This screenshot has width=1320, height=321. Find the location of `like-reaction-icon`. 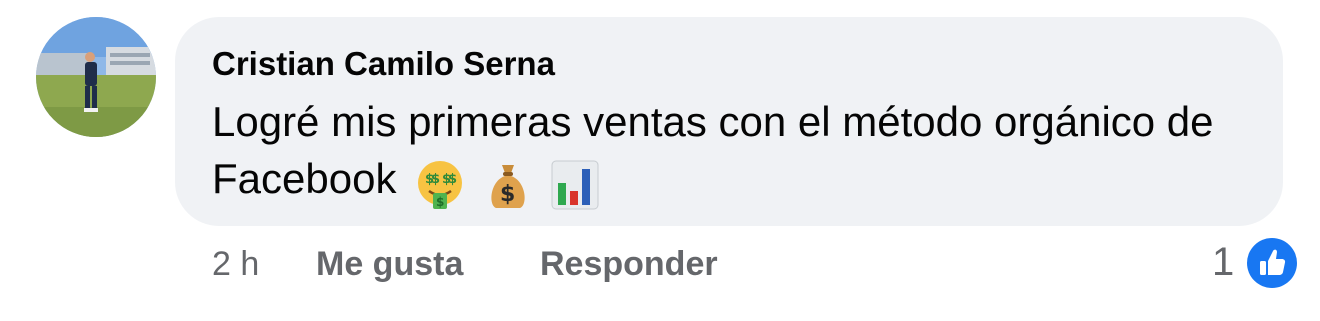

like-reaction-icon is located at coordinates (1272, 263).